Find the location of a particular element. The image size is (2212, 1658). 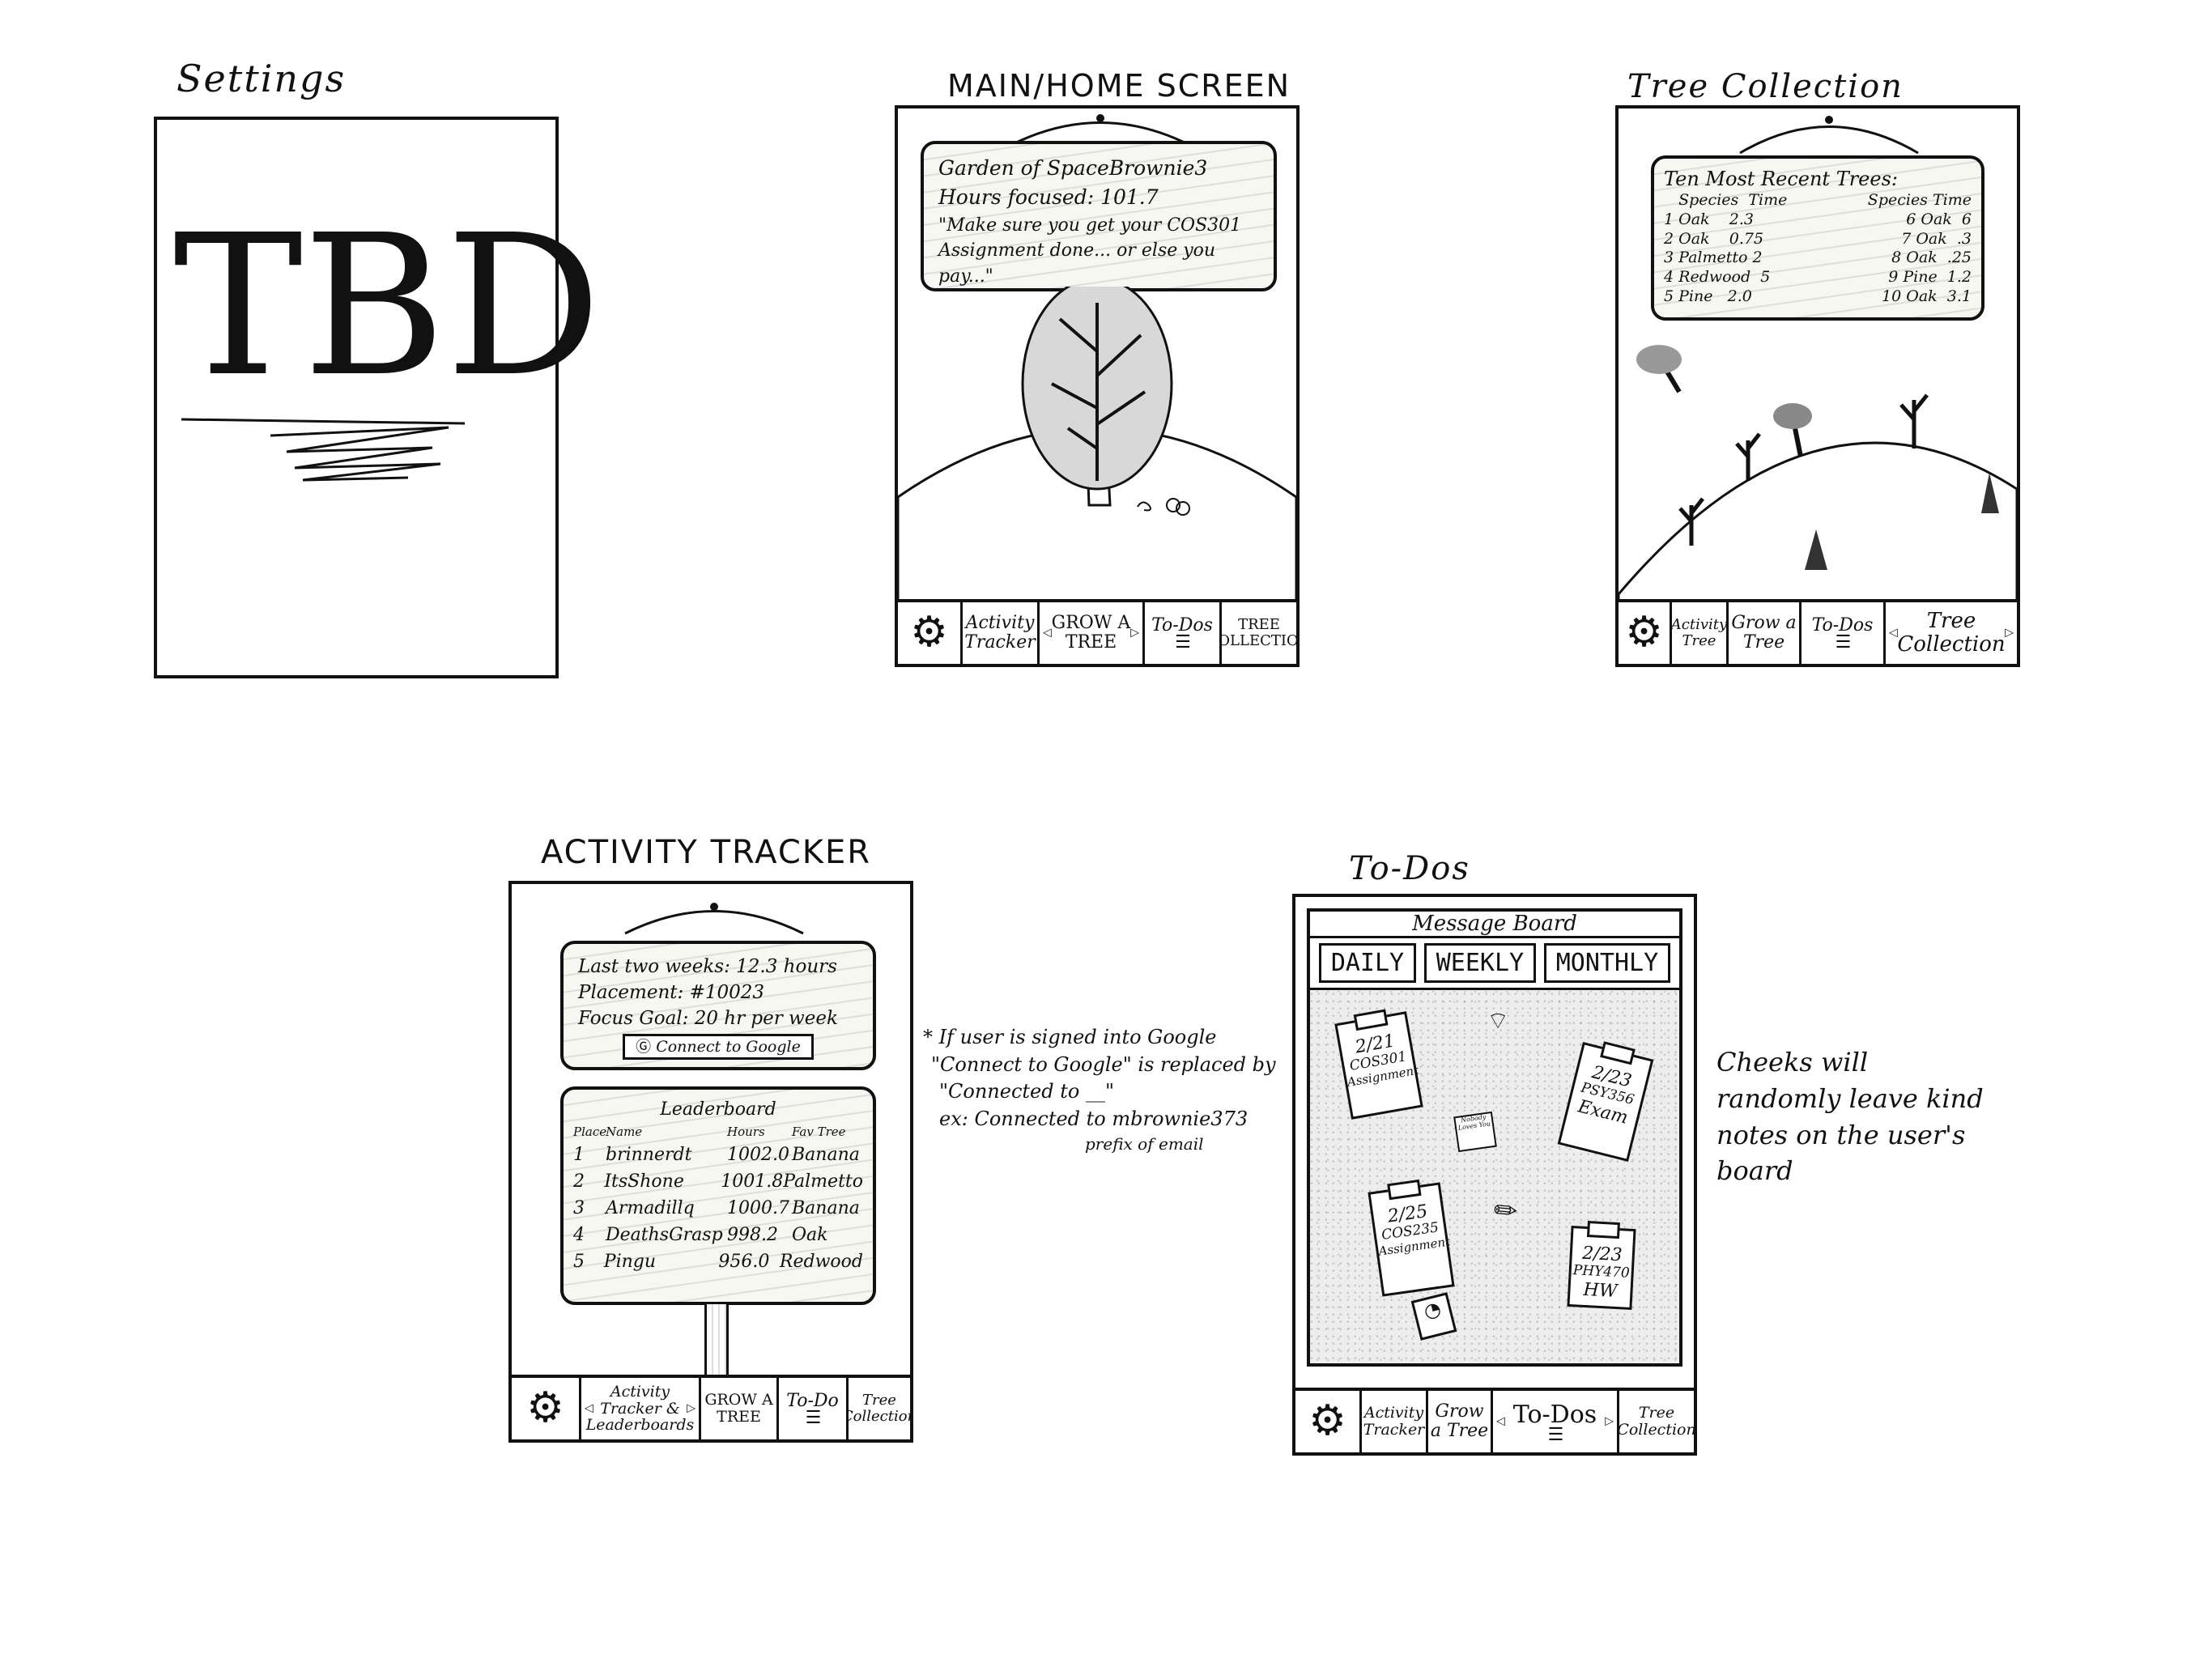

nav-tree-collection: TREE COLLECTION is located at coordinates (1259, 633).